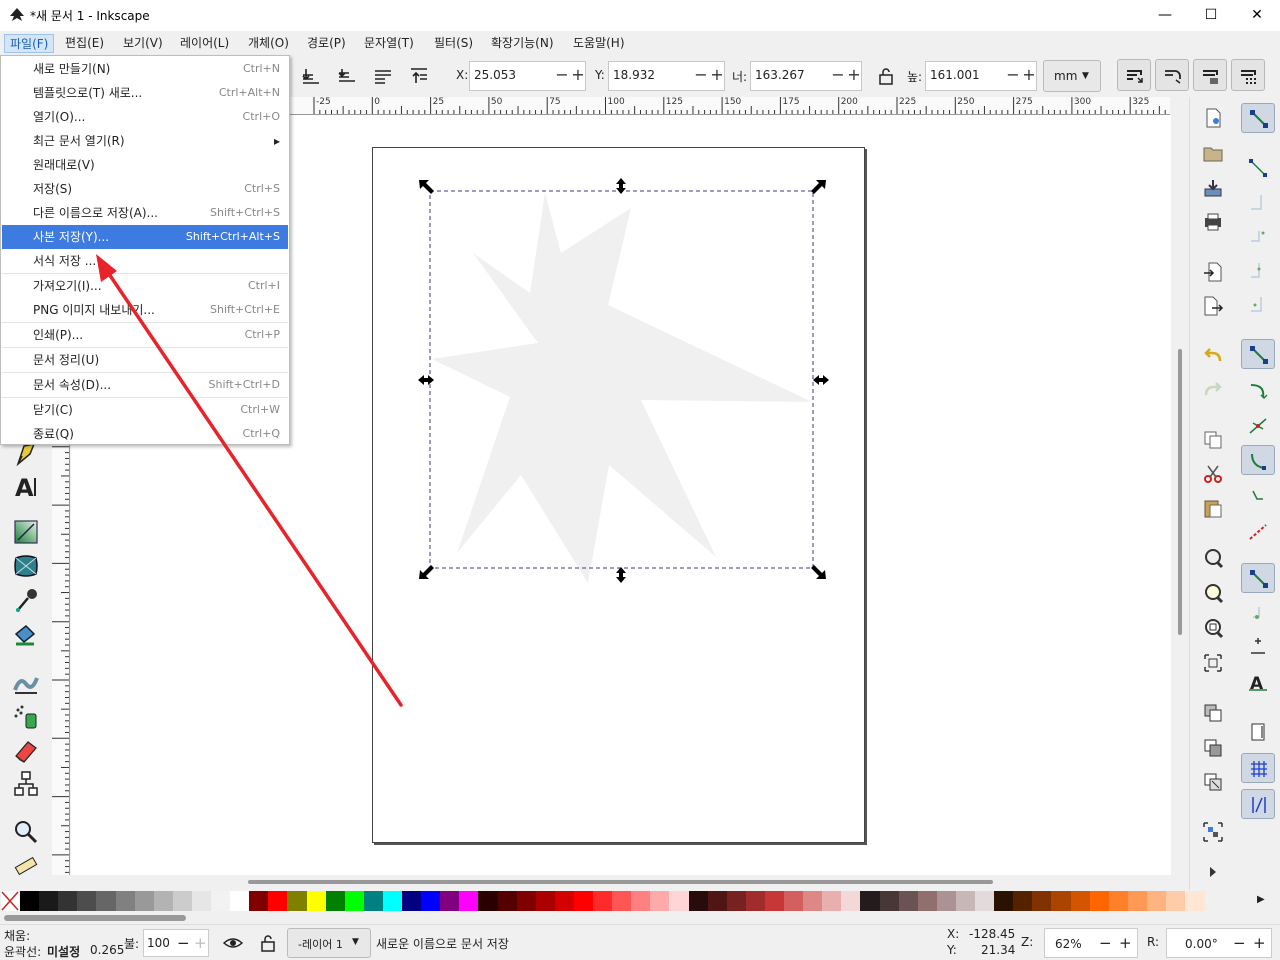  What do you see at coordinates (652, 75) in the screenshot?
I see `y-input` at bounding box center [652, 75].